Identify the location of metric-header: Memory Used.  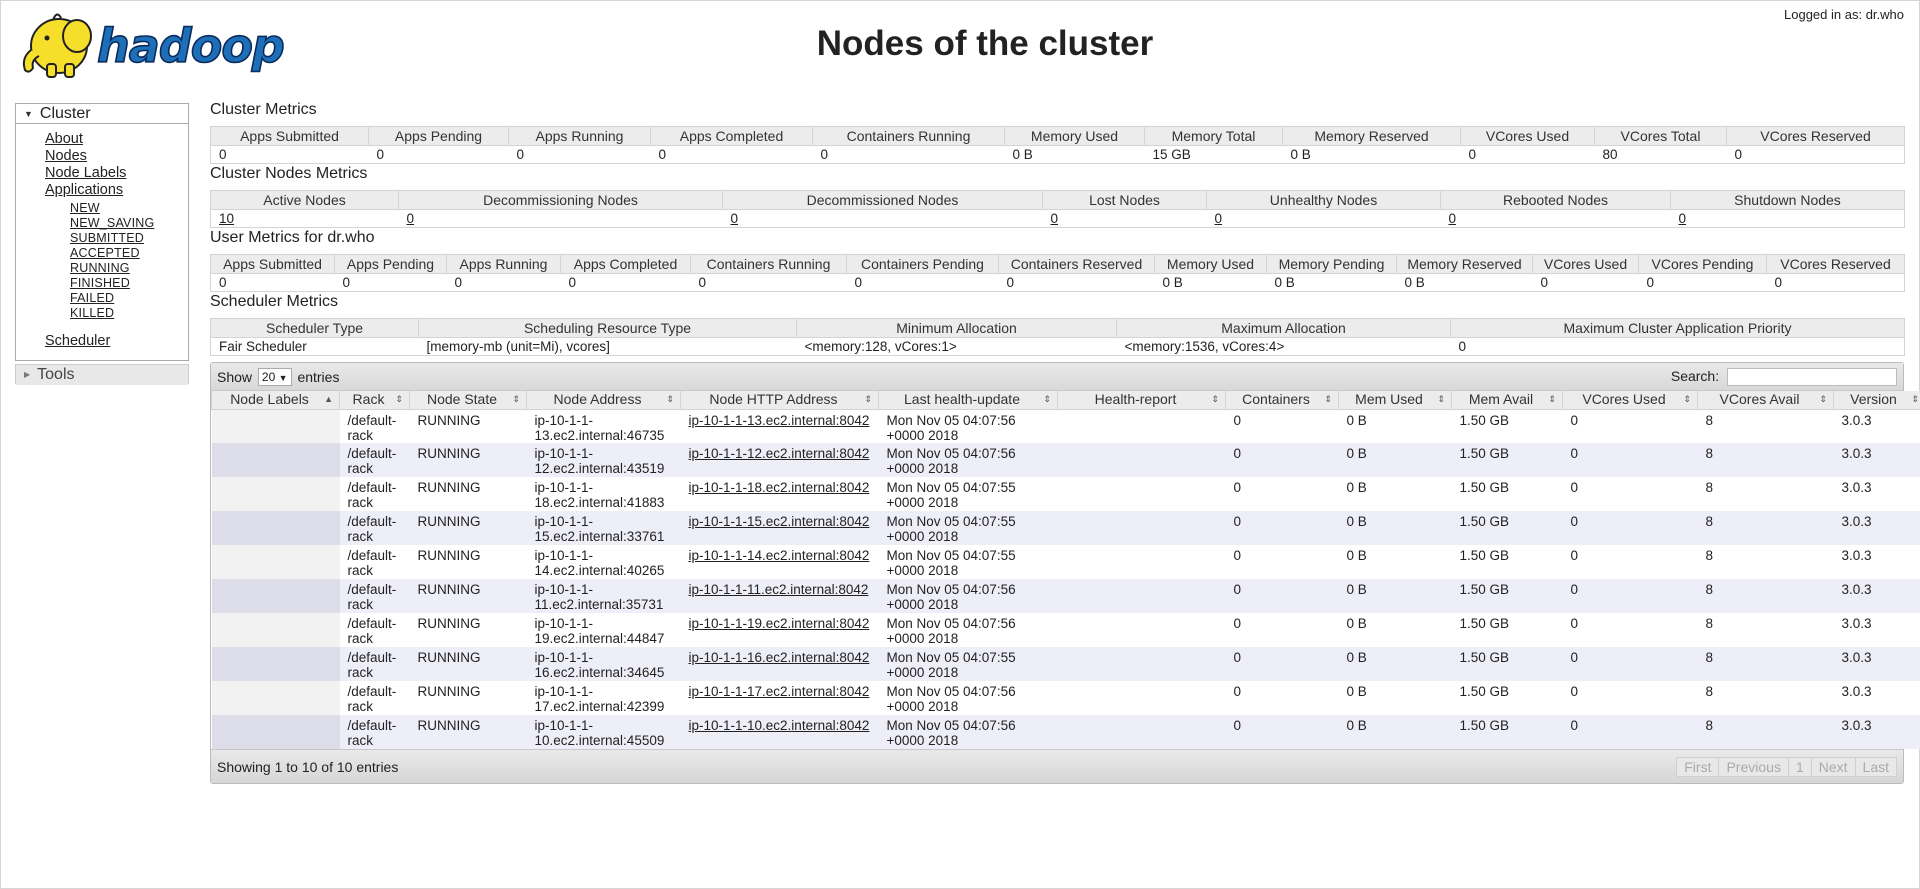
(1074, 136).